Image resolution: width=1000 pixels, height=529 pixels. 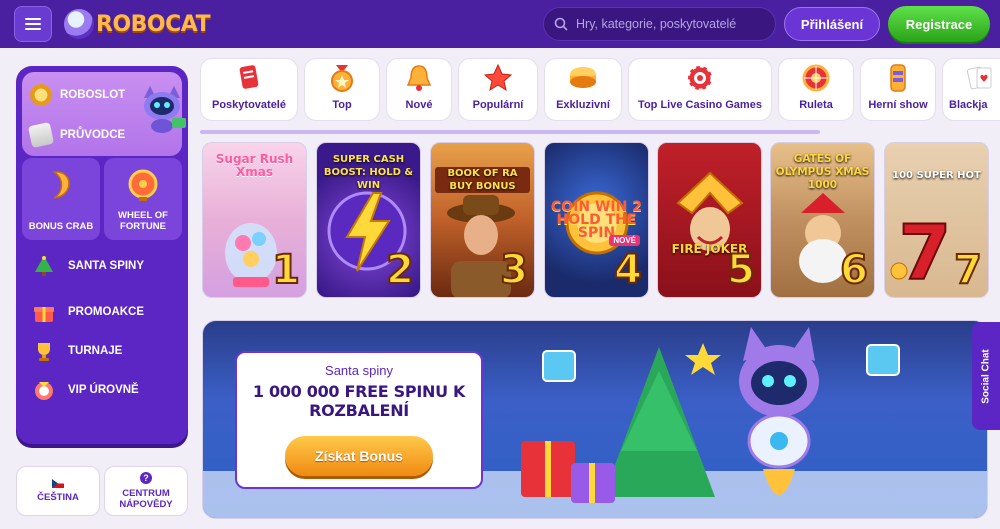 I want to click on category-label: Ruleta, so click(x=816, y=105).